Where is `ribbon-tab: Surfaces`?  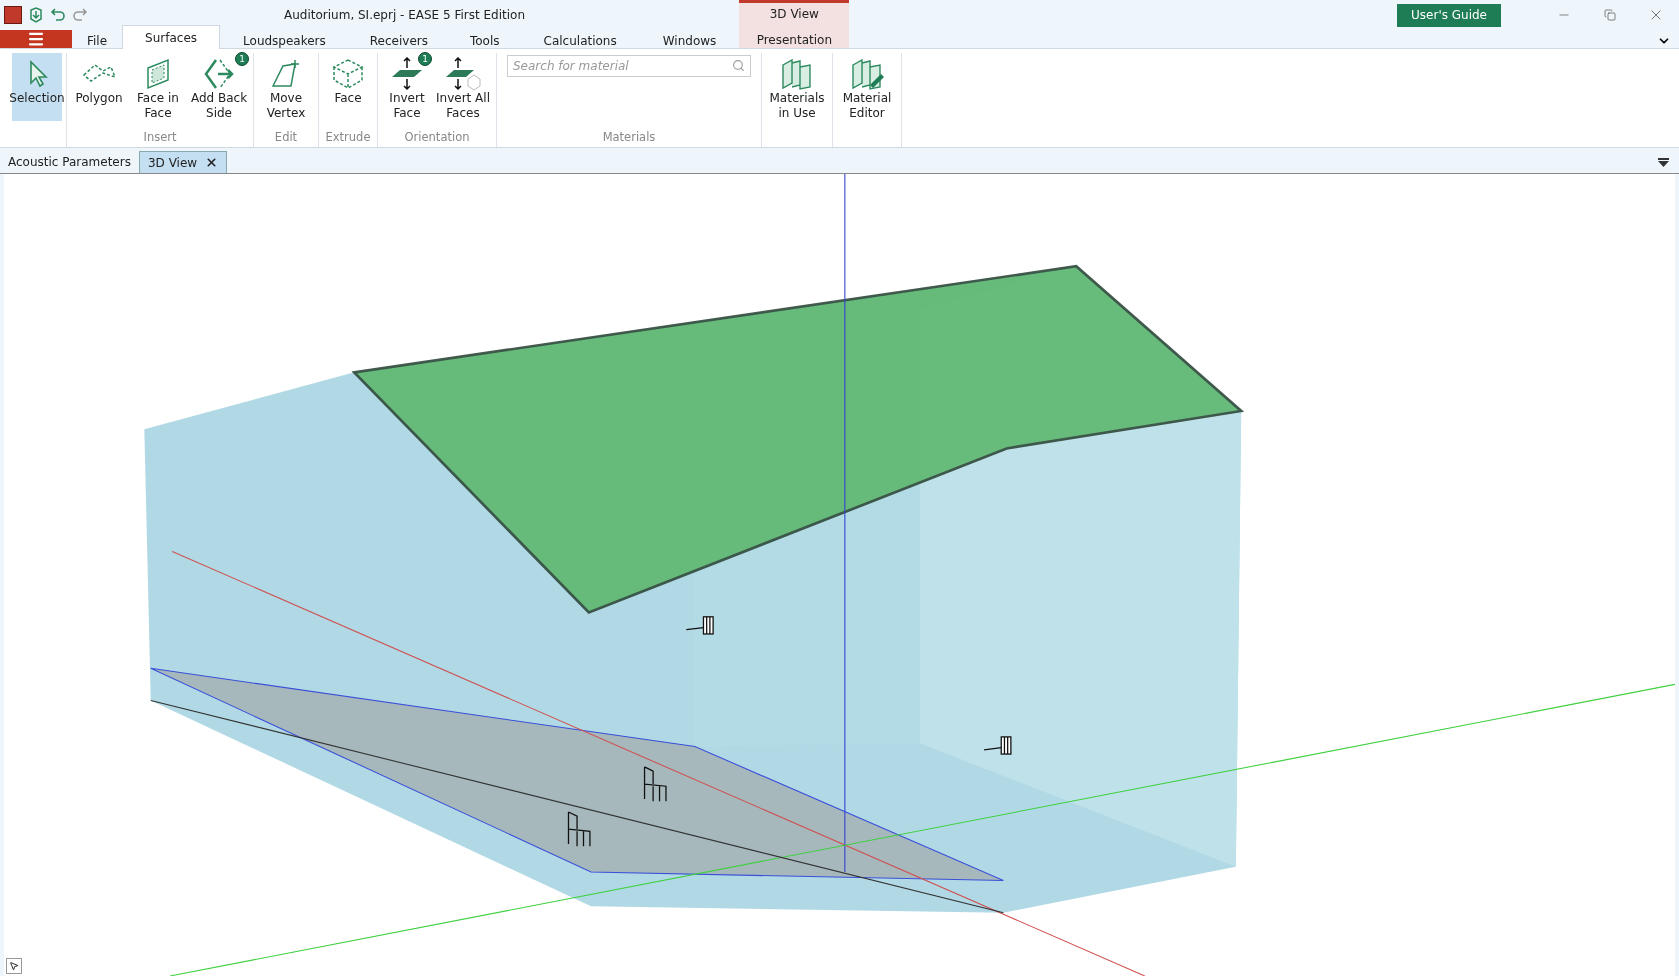 ribbon-tab: Surfaces is located at coordinates (171, 37).